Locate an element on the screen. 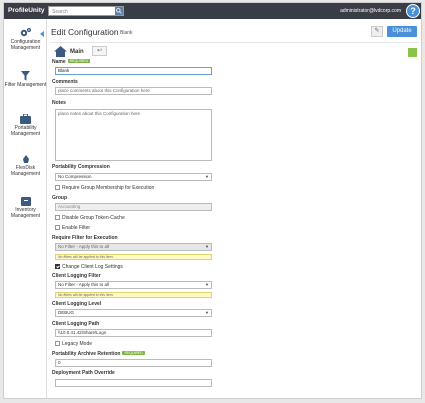 This screenshot has height=403, width=425. sidebar-item-portability: Portability Management is located at coordinates (25, 125).